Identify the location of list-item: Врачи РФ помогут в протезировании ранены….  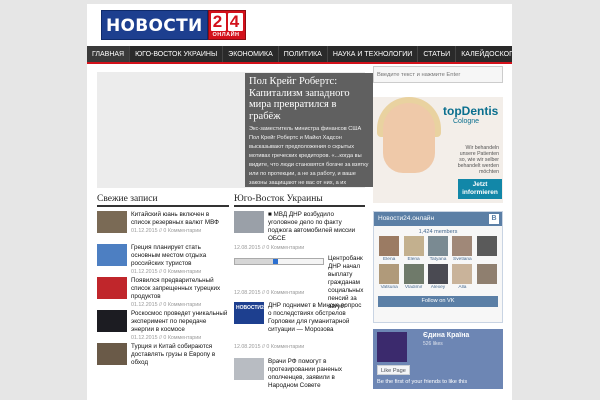
(299, 374).